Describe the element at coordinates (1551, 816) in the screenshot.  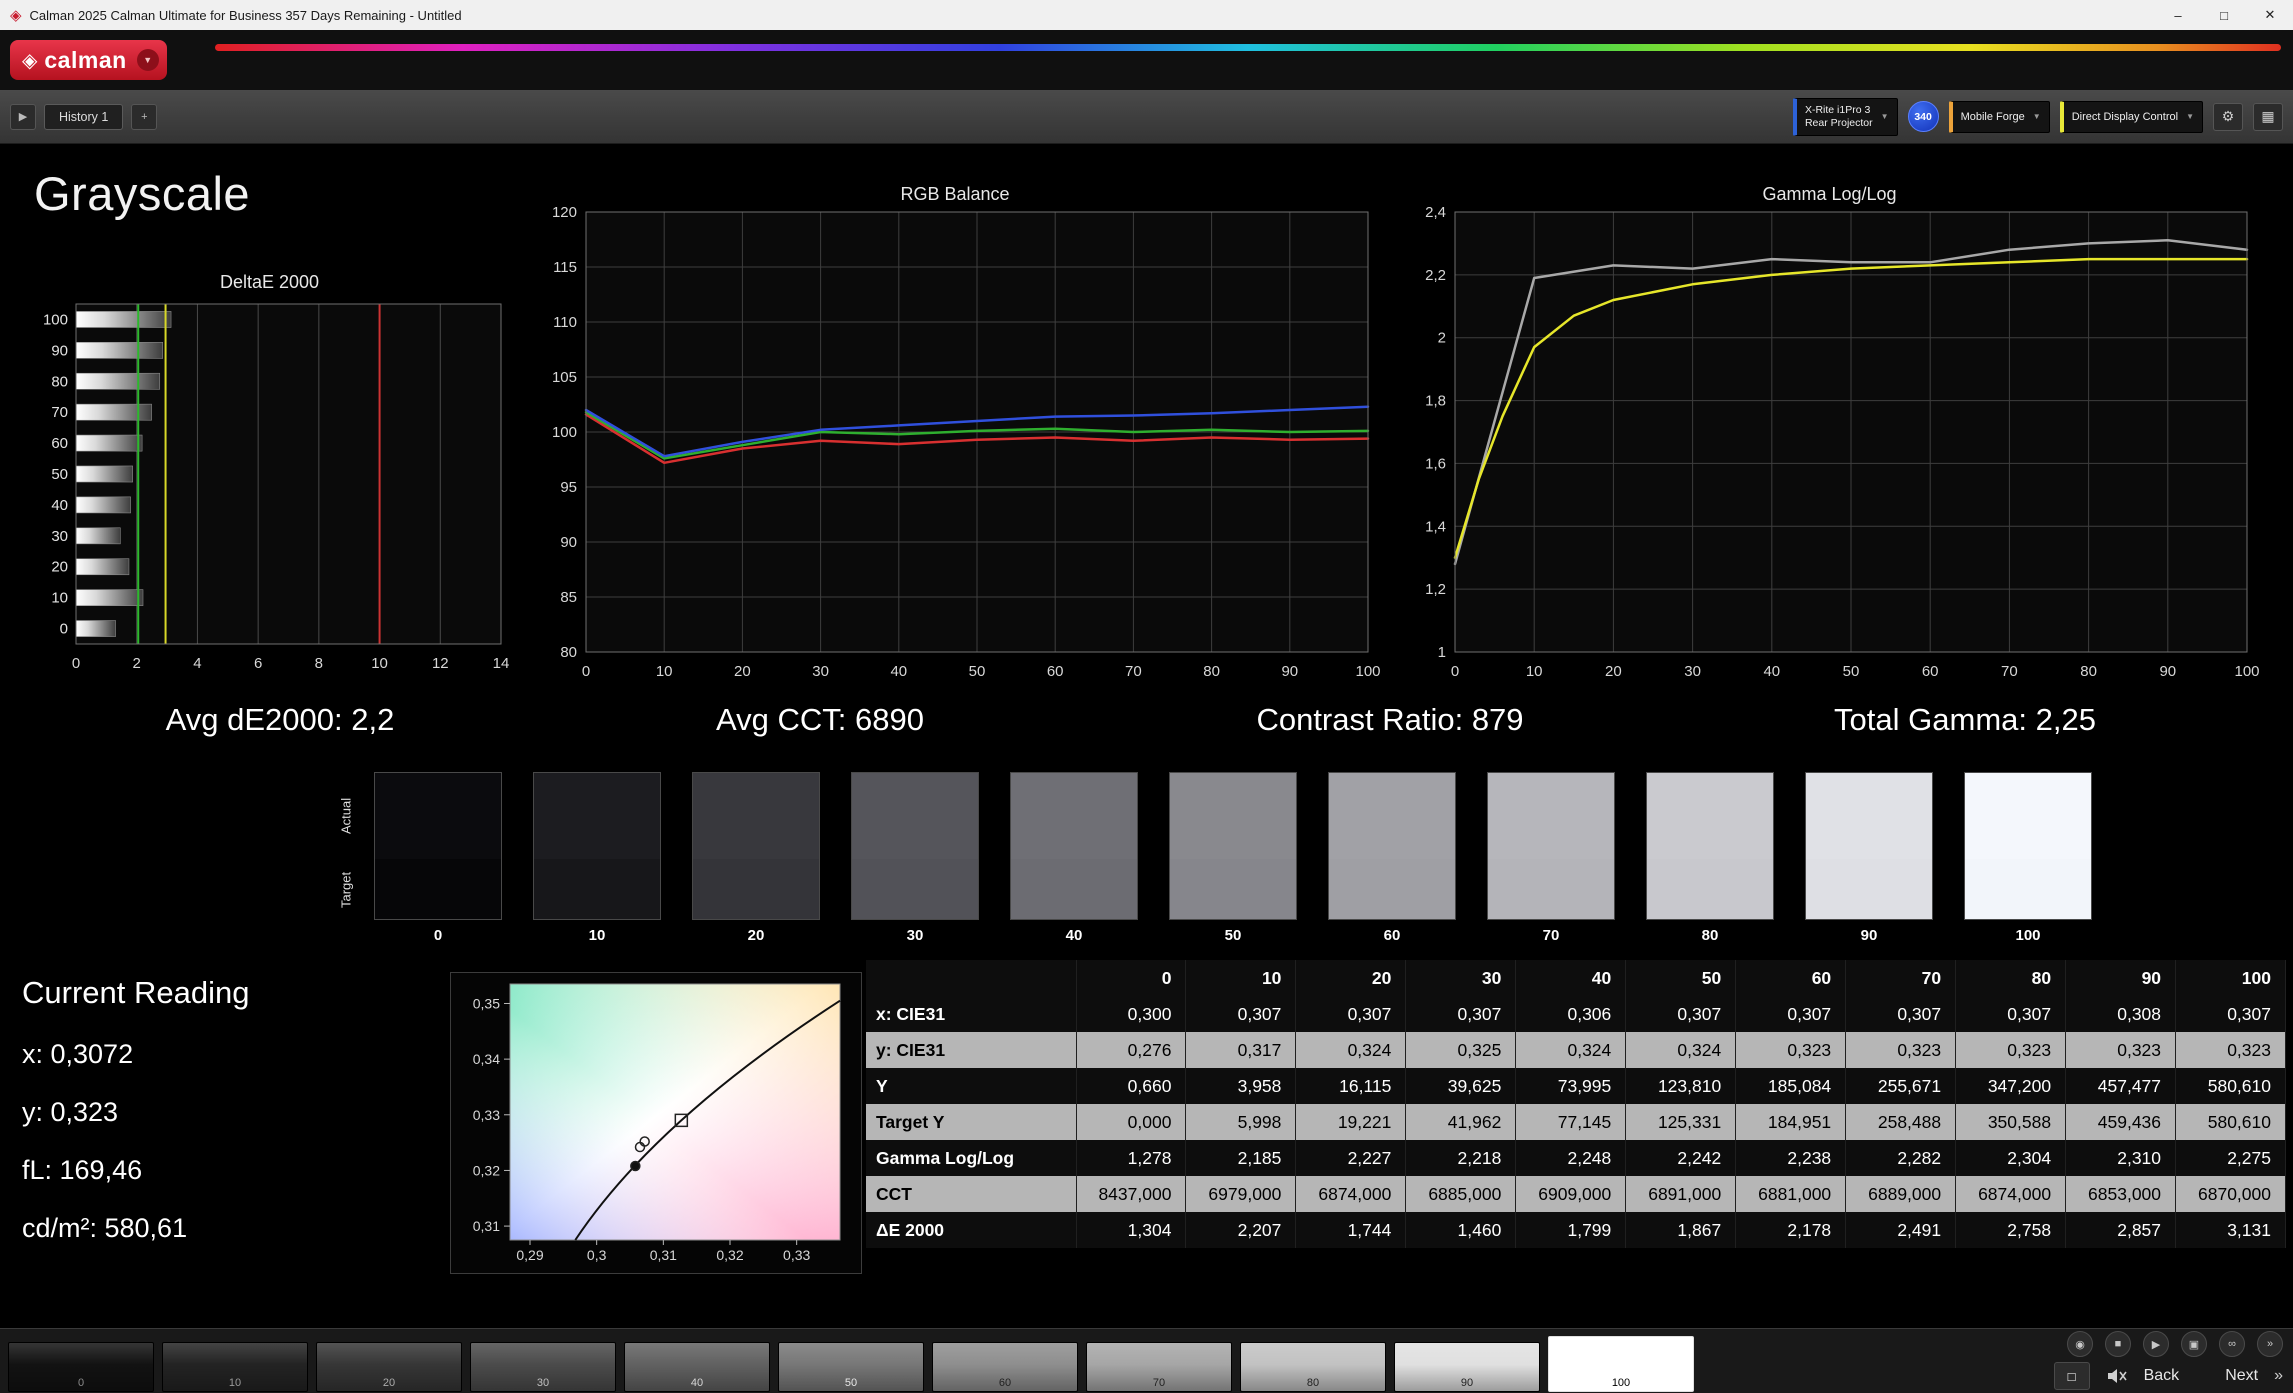
I see `swatch-actual` at that location.